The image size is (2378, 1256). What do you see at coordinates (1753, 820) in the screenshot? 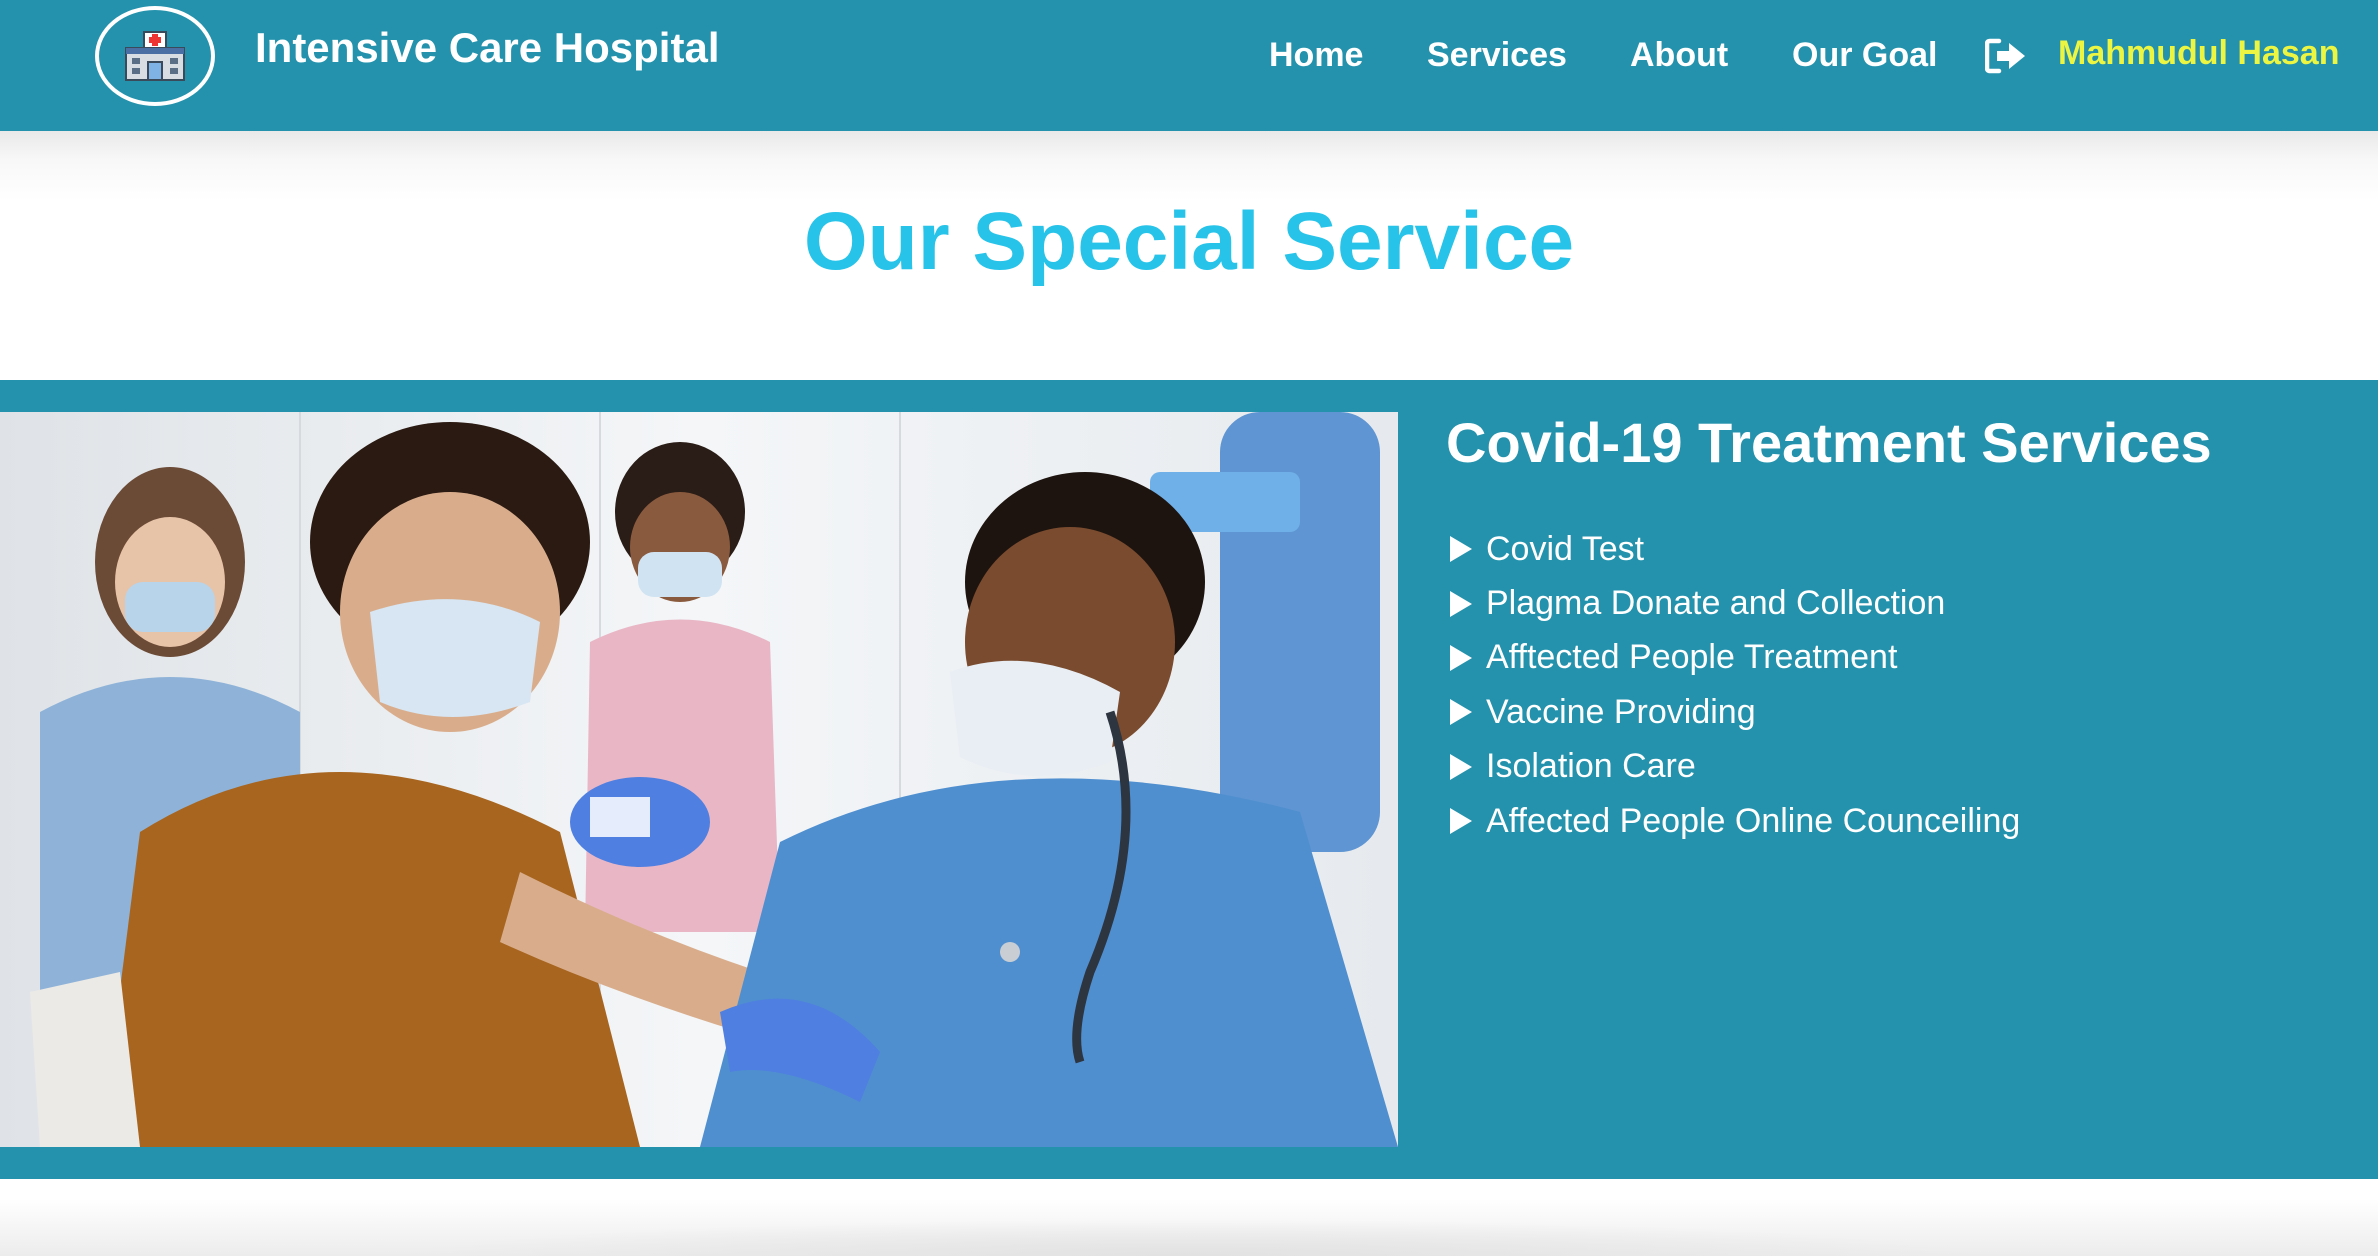
I see `service-item-label: Affected People Online Counceiling` at bounding box center [1753, 820].